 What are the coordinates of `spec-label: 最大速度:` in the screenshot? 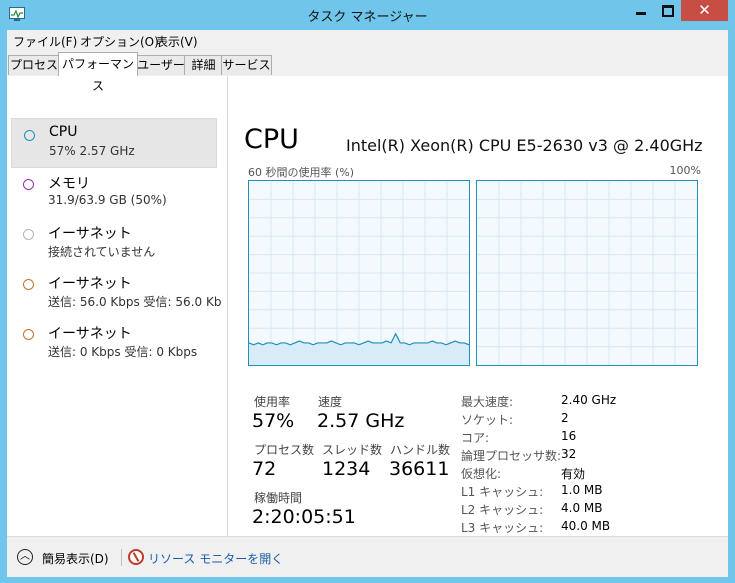 It's located at (487, 402).